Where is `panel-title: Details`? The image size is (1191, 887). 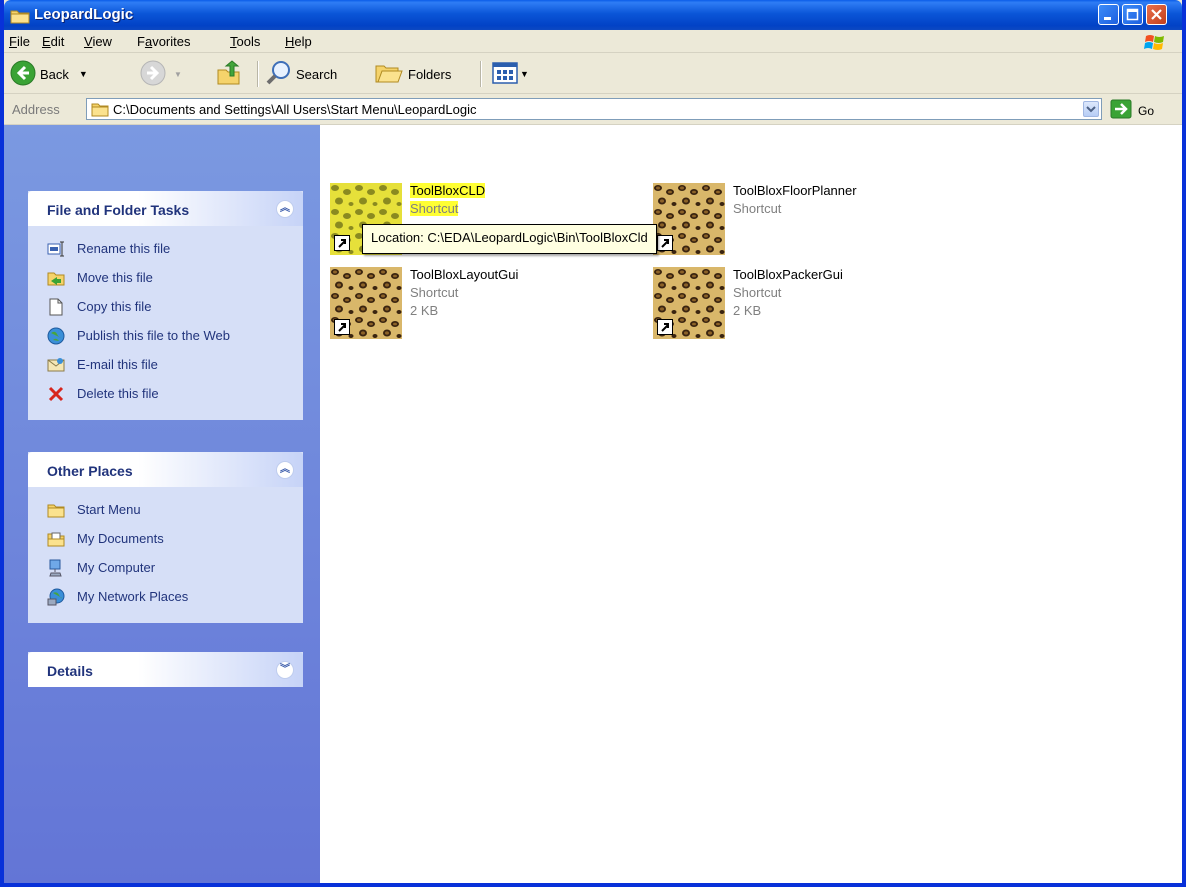 panel-title: Details is located at coordinates (70, 671).